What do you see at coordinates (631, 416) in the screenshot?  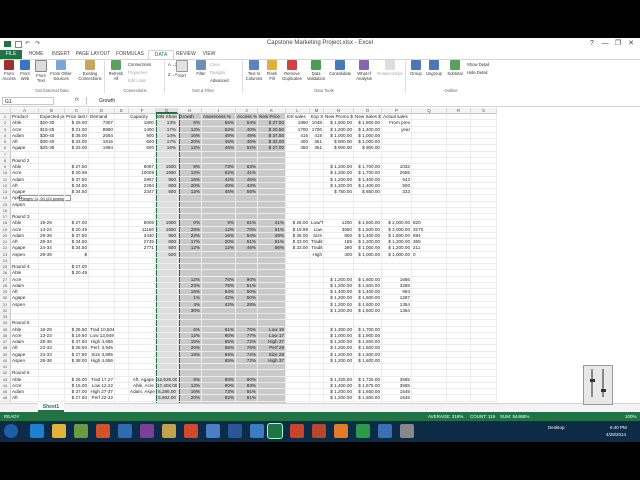 I see `zoom-level: 100%` at bounding box center [631, 416].